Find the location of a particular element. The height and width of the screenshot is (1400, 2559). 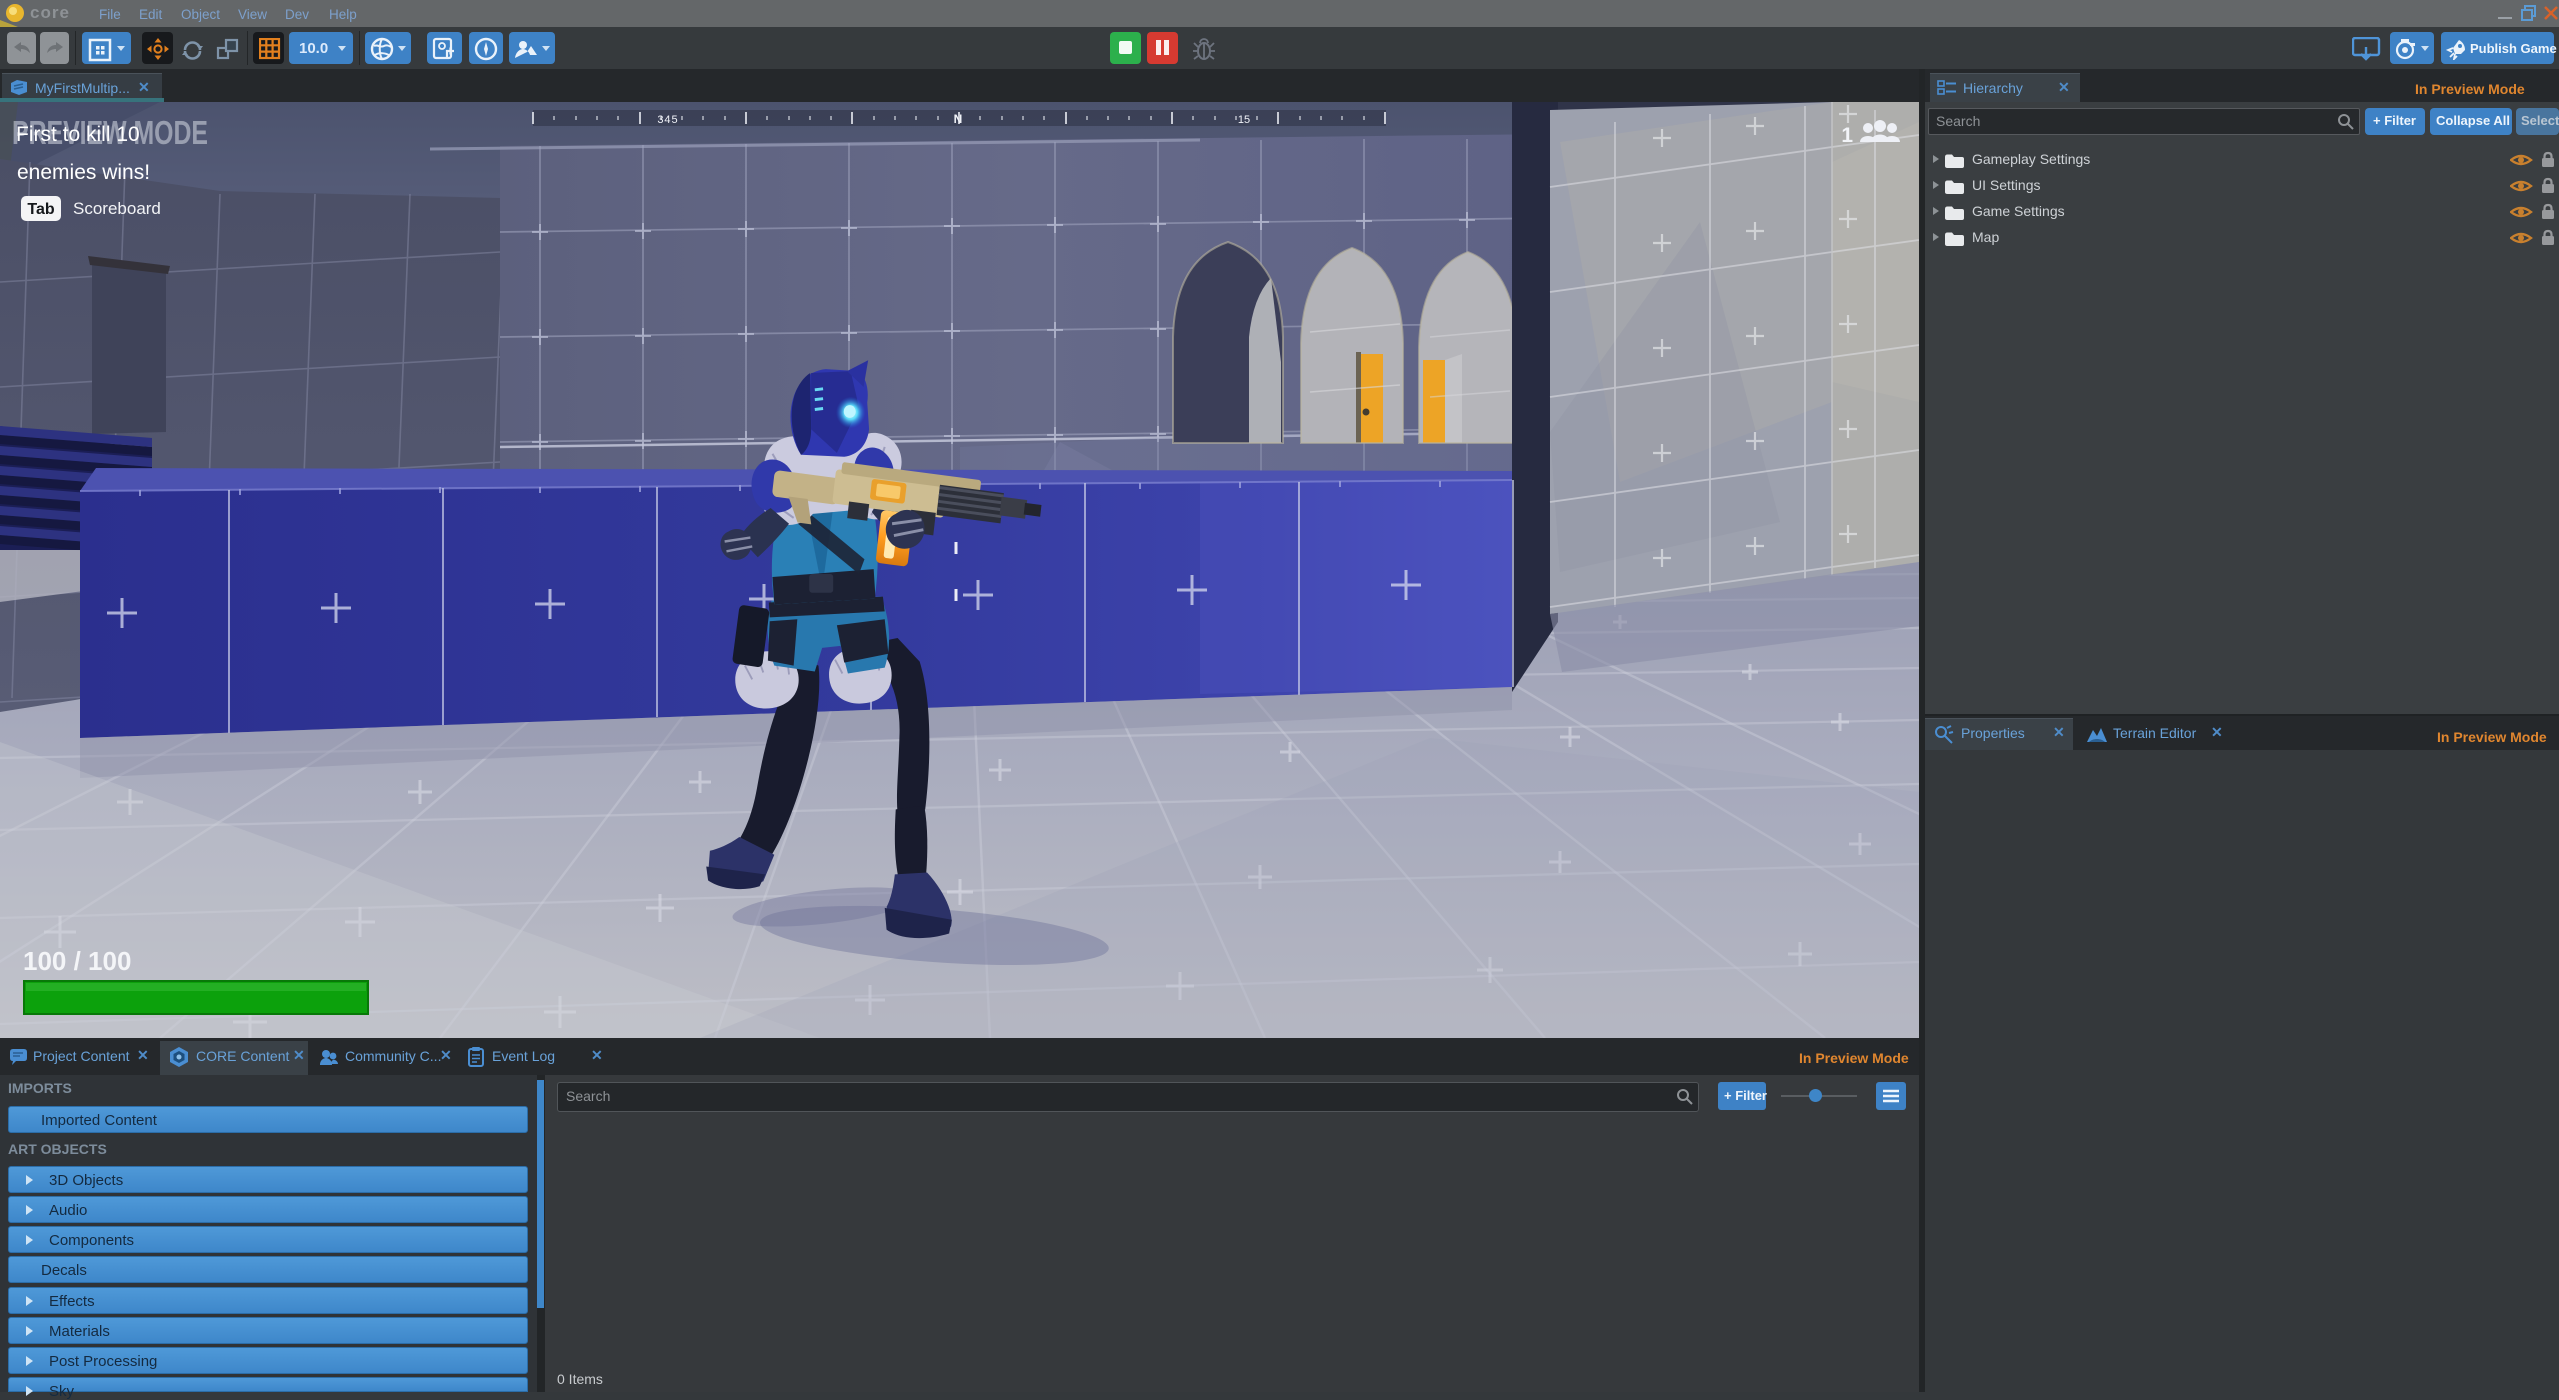

svg-text: Scoreboard is located at coordinates (117, 208).